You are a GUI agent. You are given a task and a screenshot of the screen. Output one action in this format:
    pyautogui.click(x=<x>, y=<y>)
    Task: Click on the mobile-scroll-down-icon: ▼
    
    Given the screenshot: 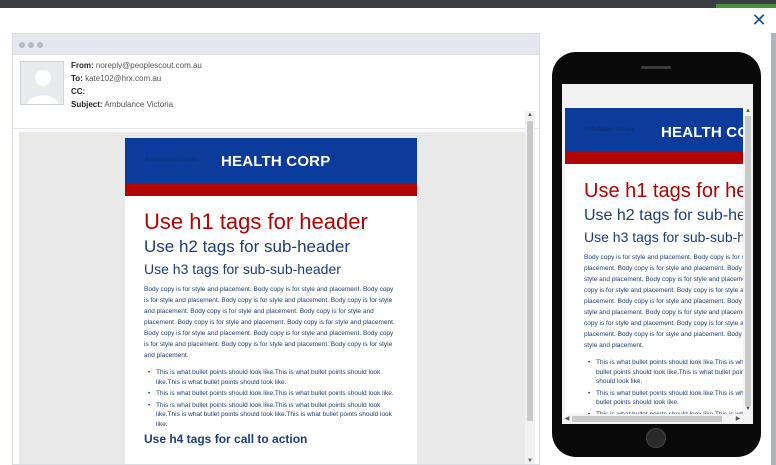 What is the action you would take?
    pyautogui.click(x=748, y=409)
    